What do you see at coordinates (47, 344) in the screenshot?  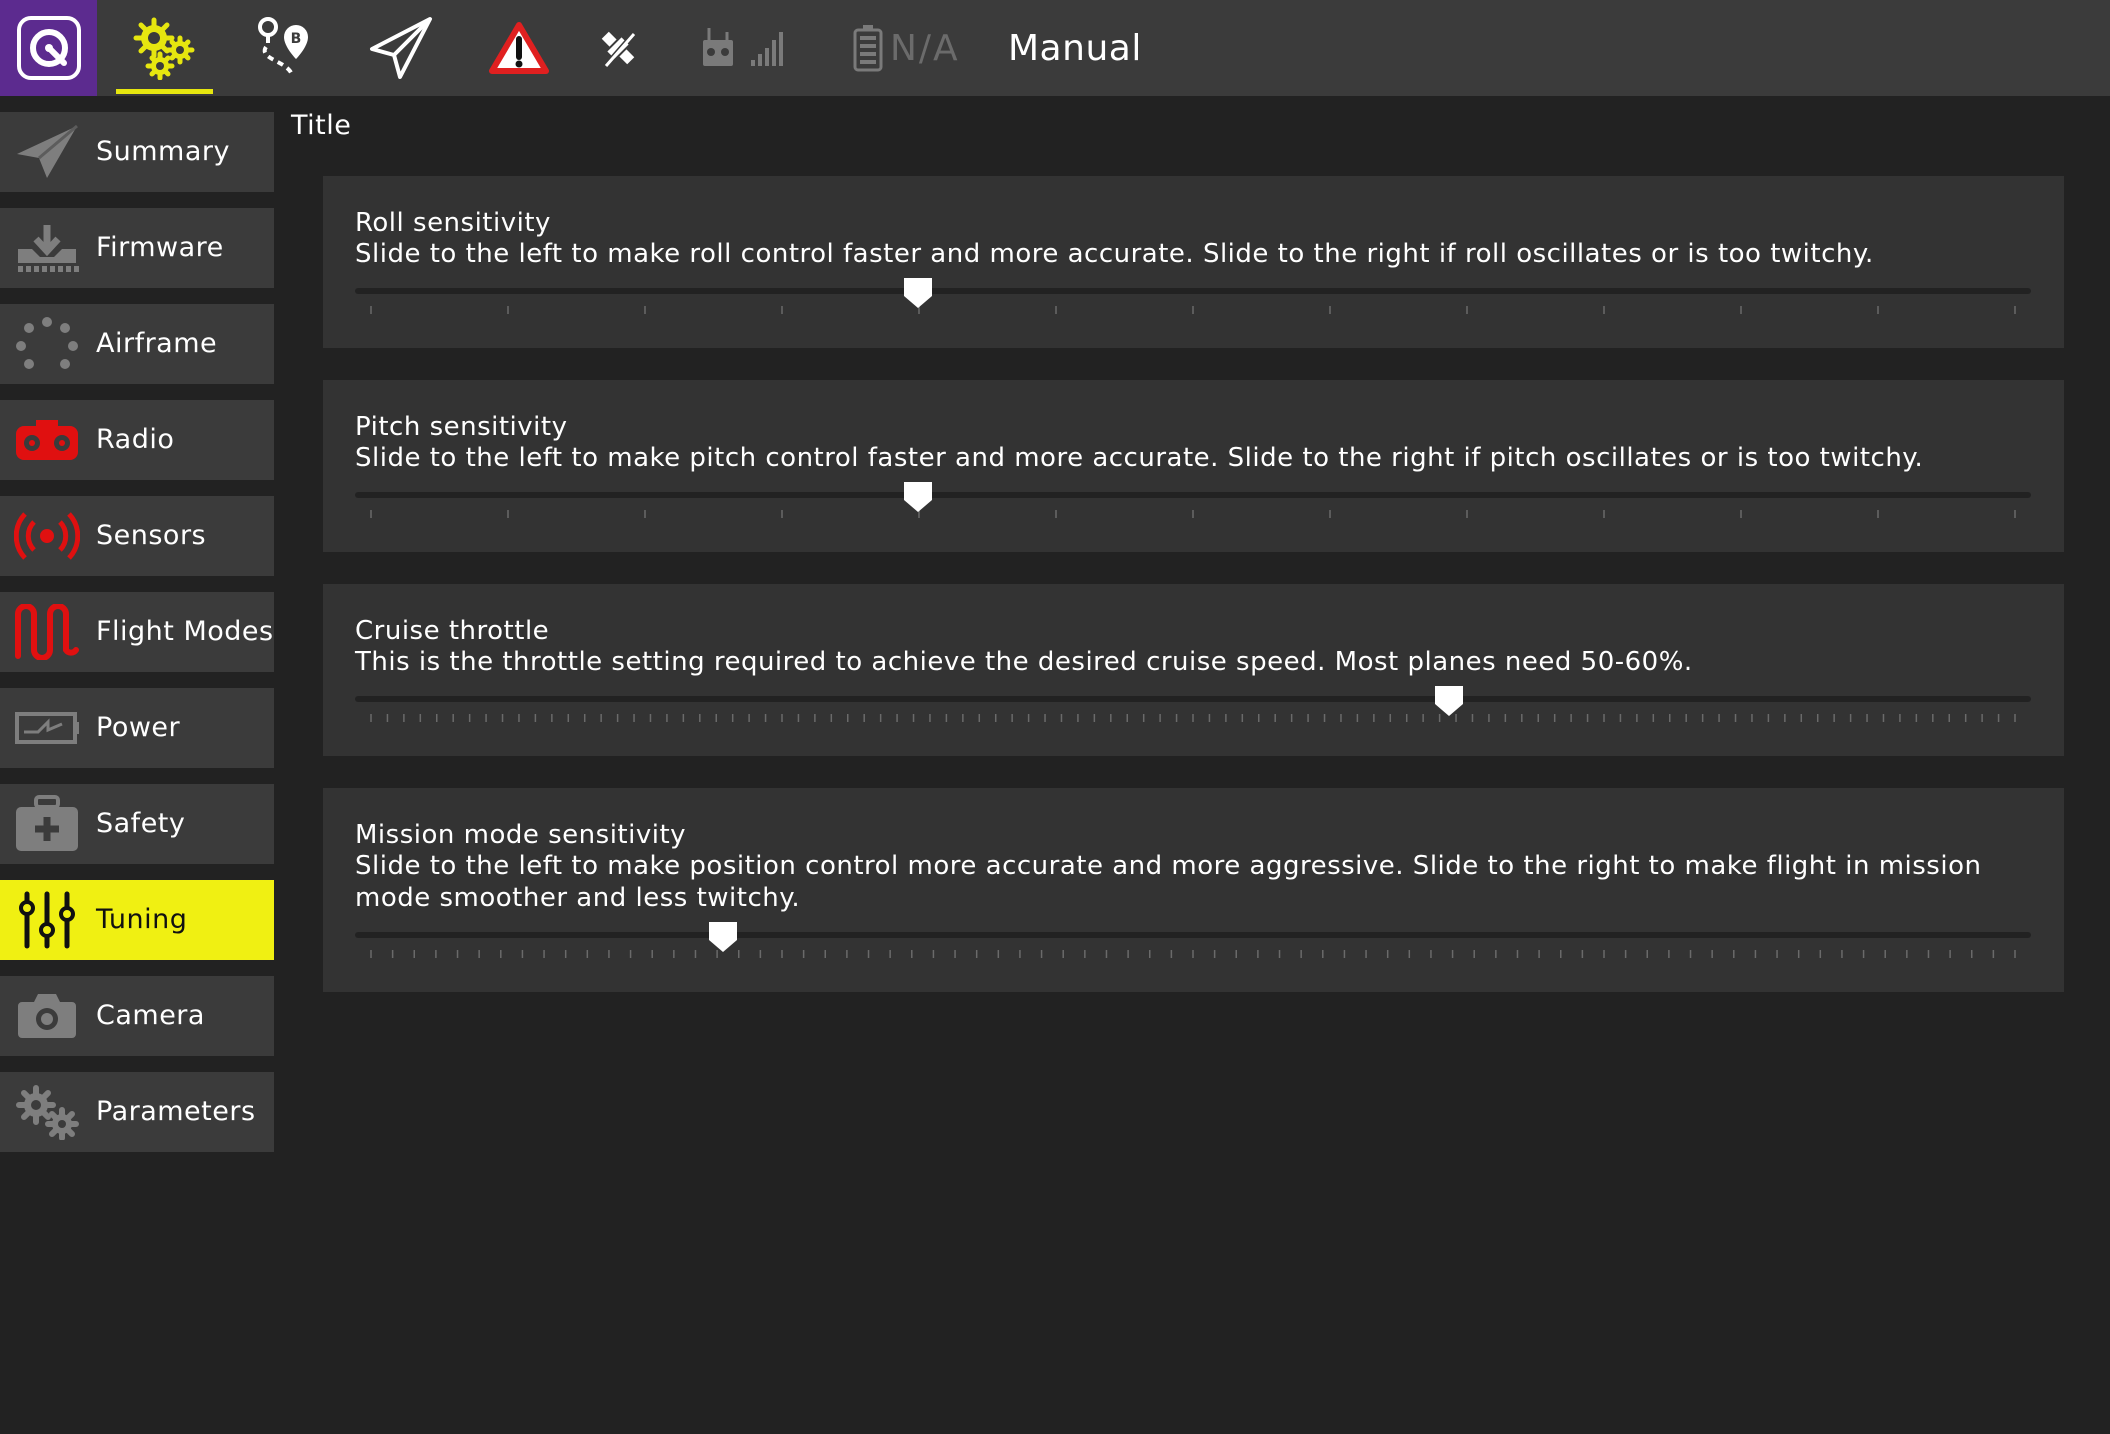 I see `airframe-icon` at bounding box center [47, 344].